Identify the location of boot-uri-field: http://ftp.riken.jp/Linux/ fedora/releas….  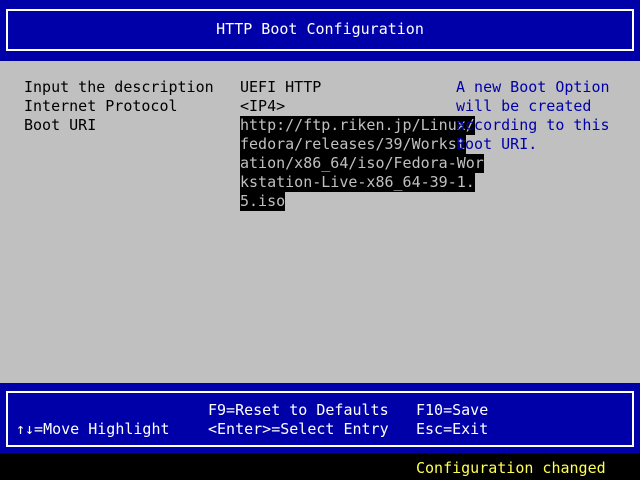
(362, 163).